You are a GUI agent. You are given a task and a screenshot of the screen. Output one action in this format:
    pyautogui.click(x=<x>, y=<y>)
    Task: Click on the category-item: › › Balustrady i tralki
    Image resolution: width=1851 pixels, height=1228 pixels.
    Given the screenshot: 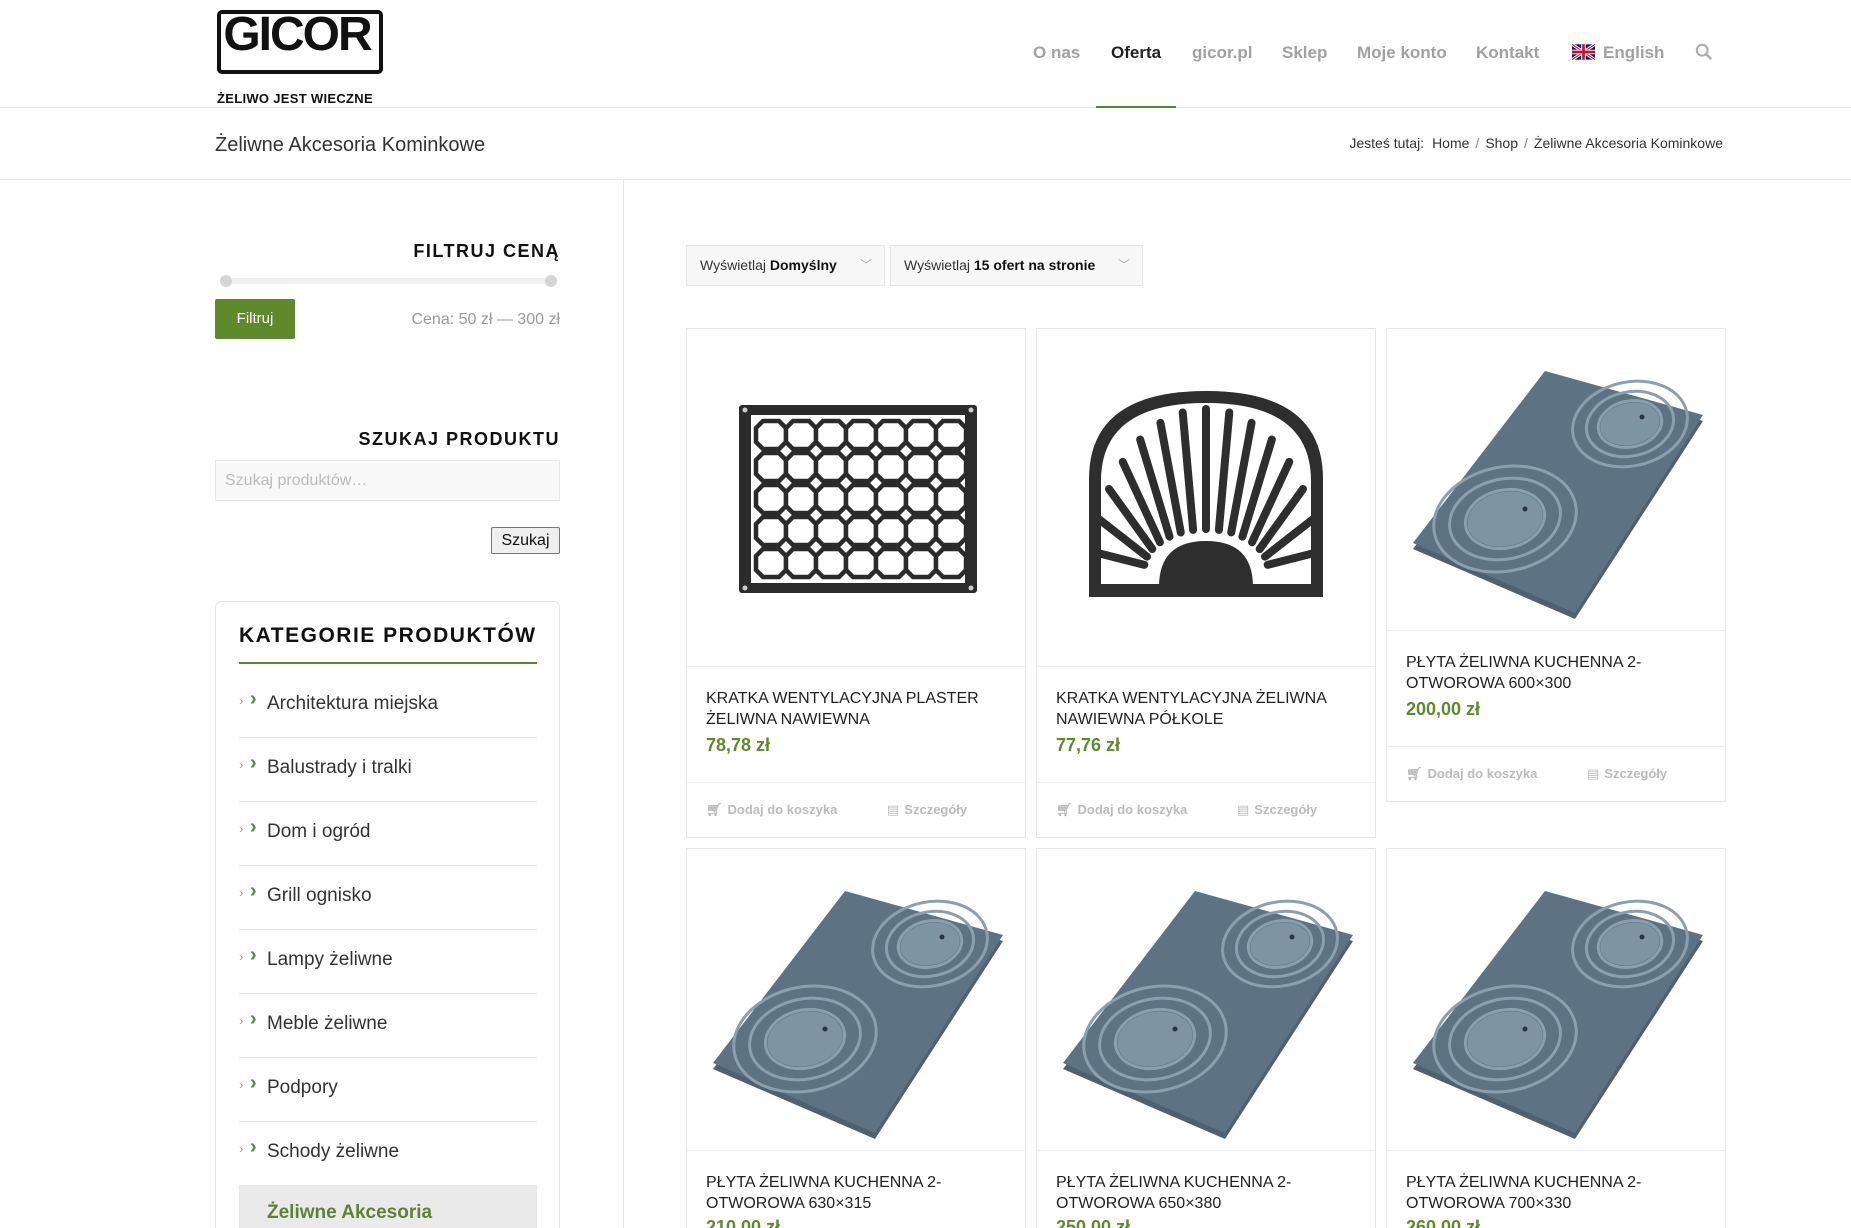 What is the action you would take?
    pyautogui.click(x=388, y=770)
    